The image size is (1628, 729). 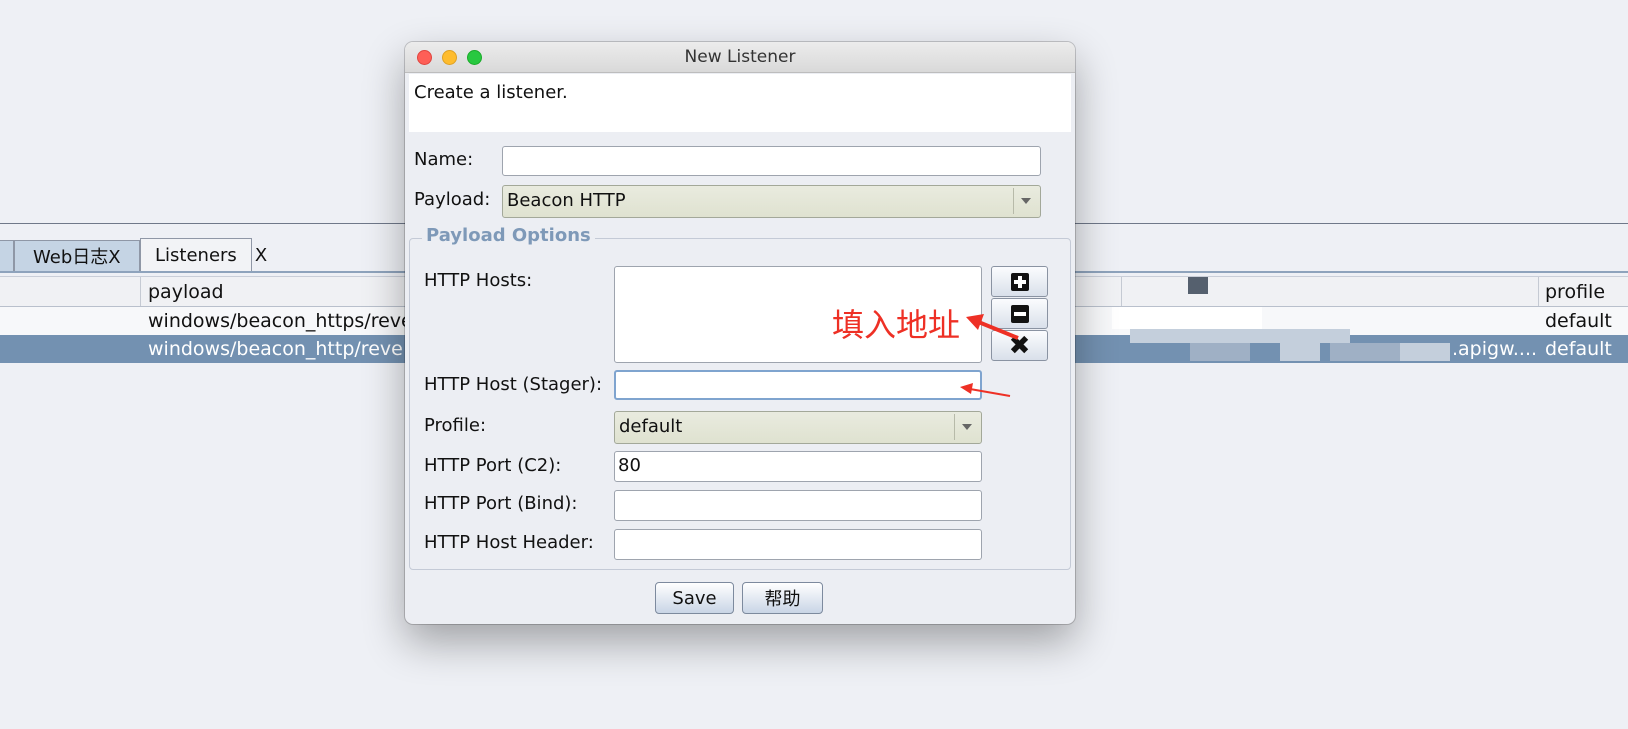 I want to click on annotation-arrow-line, so click(x=997, y=329).